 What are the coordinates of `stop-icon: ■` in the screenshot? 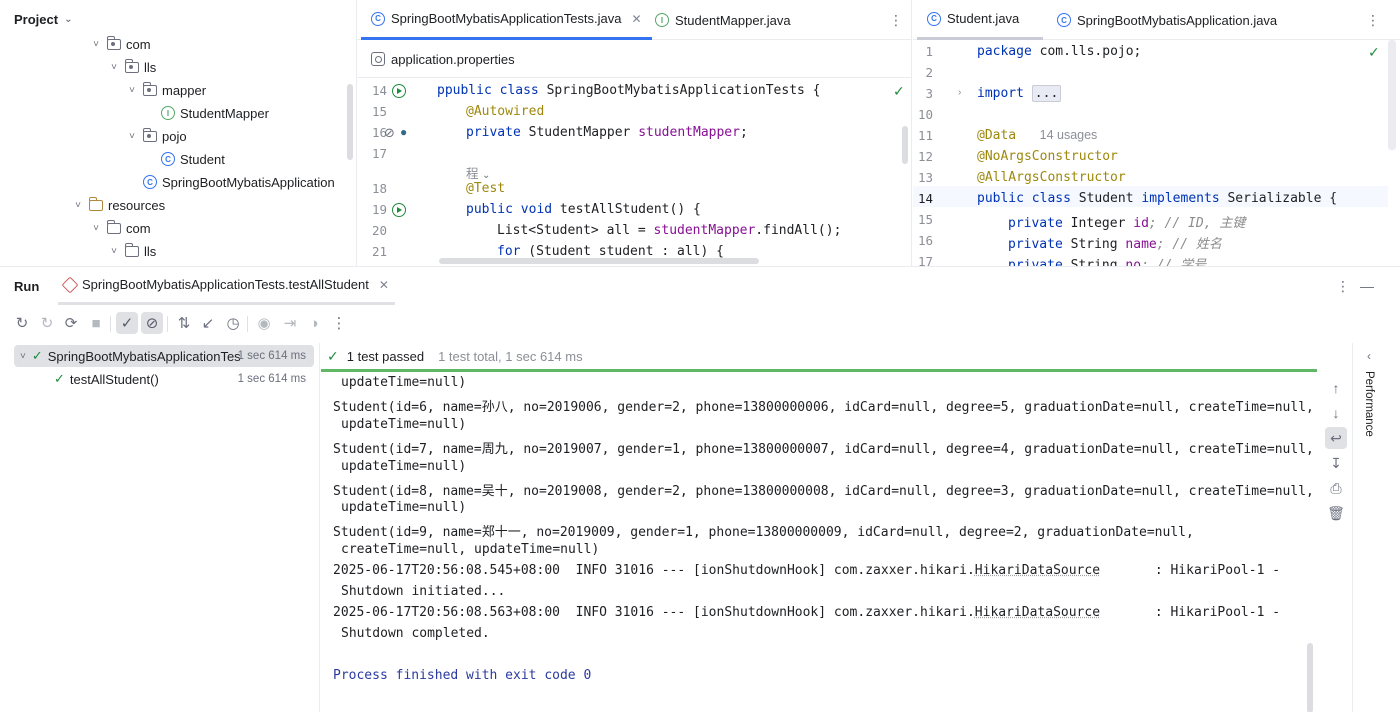 It's located at (96, 323).